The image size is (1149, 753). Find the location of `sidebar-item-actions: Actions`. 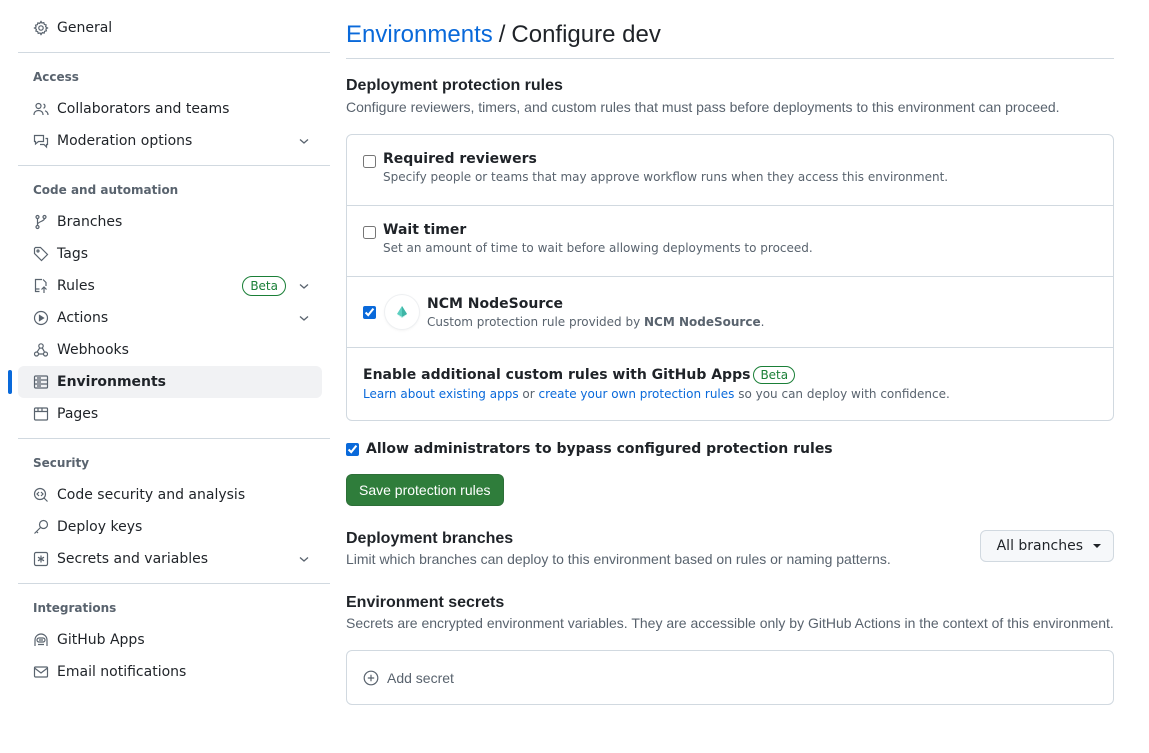

sidebar-item-actions: Actions is located at coordinates (170, 318).